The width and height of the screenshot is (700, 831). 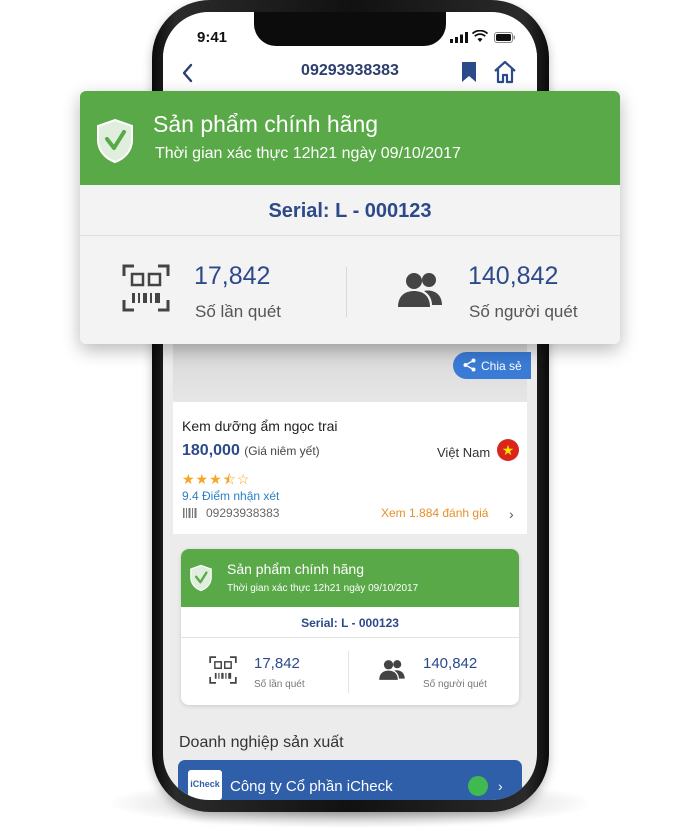 What do you see at coordinates (211, 450) in the screenshot?
I see `price-value: 180,000` at bounding box center [211, 450].